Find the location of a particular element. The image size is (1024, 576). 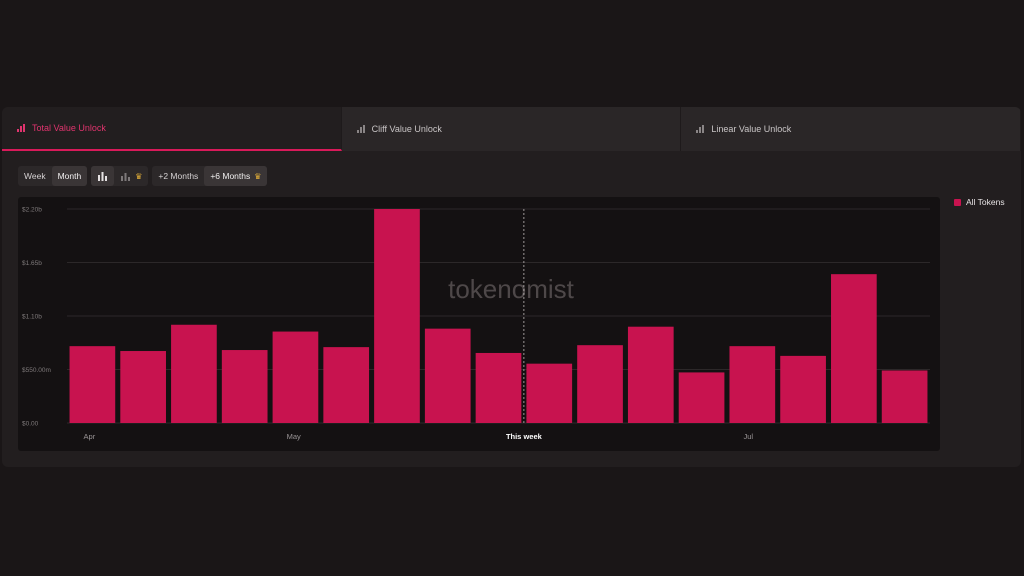

y-tick-label: $2.20b is located at coordinates (32, 210).